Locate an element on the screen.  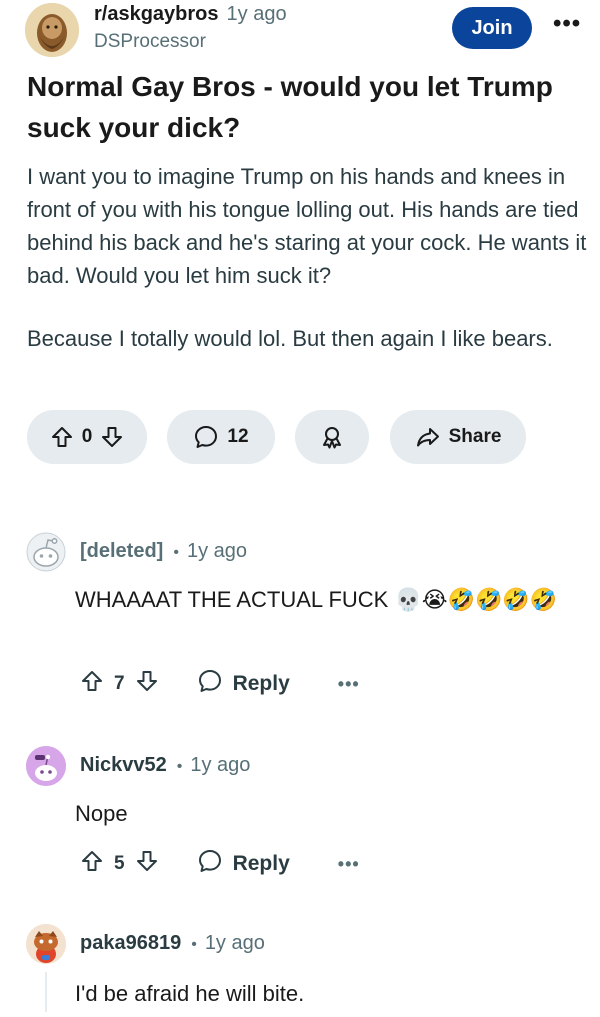
vote-count: 7 is located at coordinates (119, 683).